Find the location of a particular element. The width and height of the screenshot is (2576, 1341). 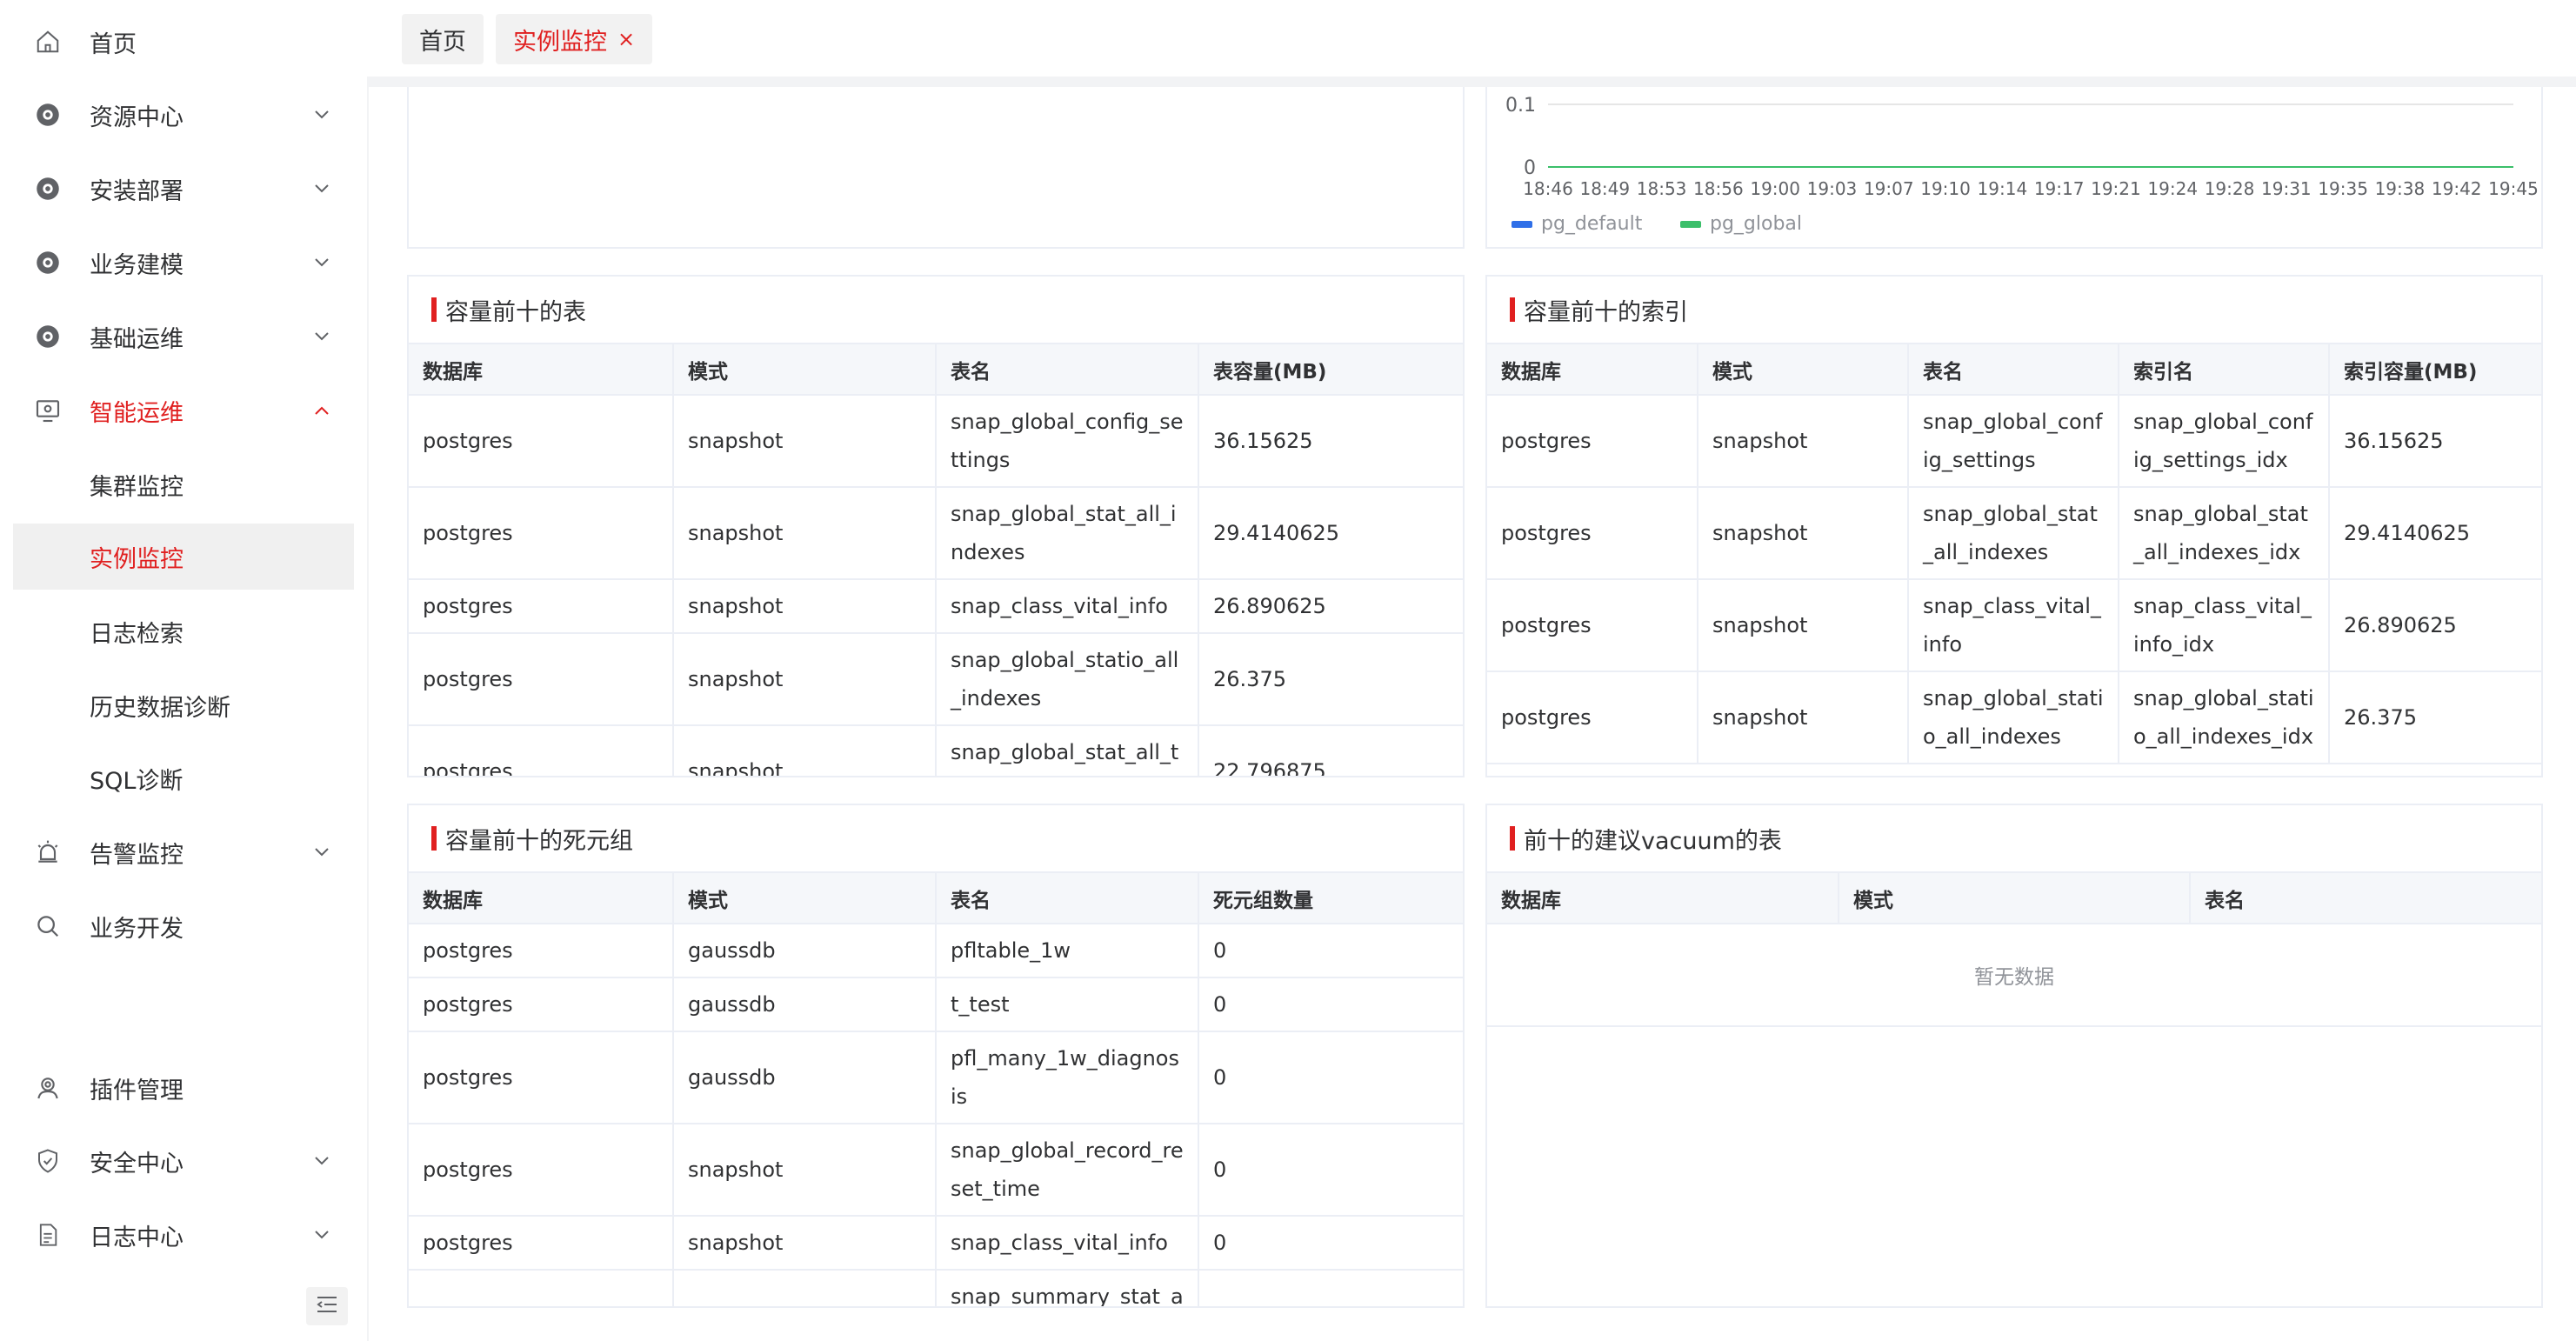

x-tick-label: 19:03 is located at coordinates (1832, 189).